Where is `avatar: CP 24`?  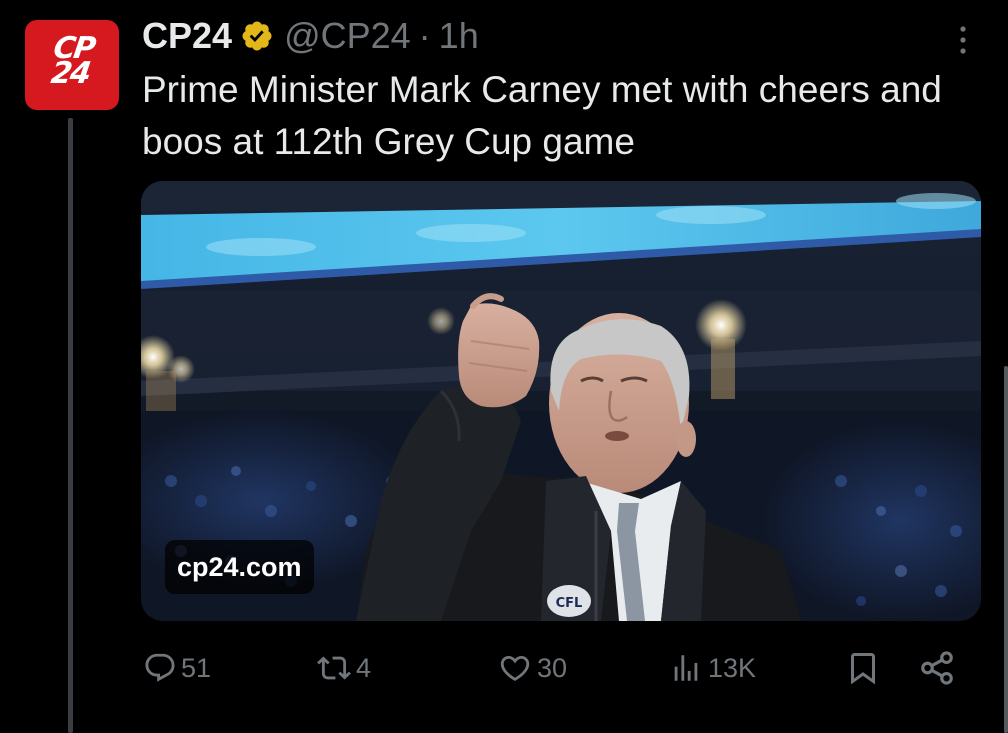
avatar: CP 24 is located at coordinates (72, 65).